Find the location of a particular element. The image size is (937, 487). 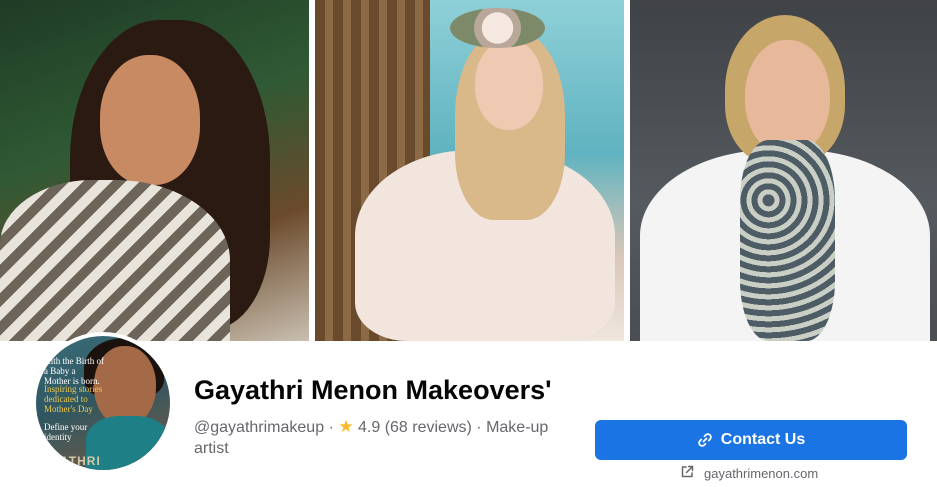

avatar-cover-brand: ATHRI is located at coordinates (80, 461).